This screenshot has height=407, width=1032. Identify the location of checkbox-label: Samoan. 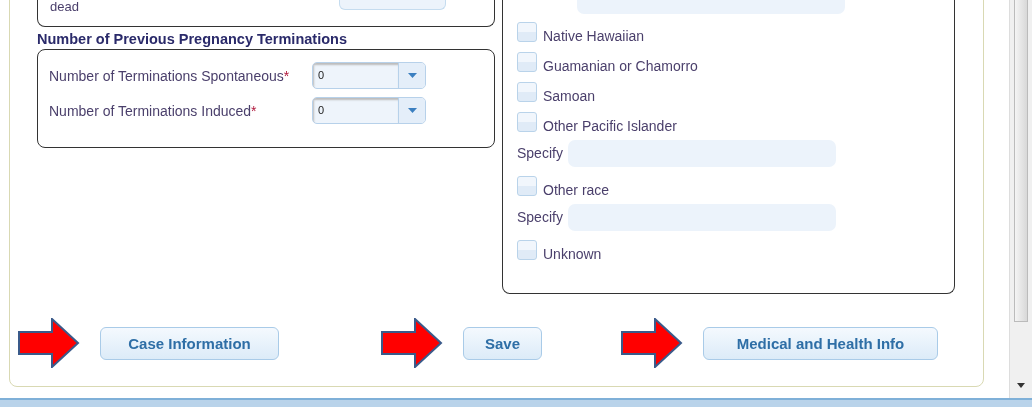
(569, 96).